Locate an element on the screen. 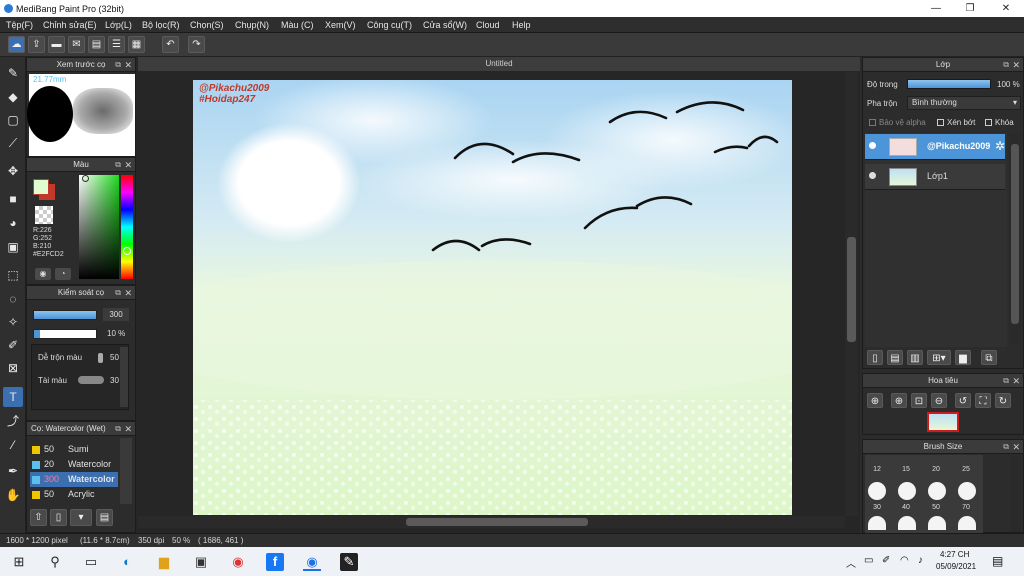 This screenshot has height=576, width=1024. menu-help: Help is located at coordinates (521, 25).